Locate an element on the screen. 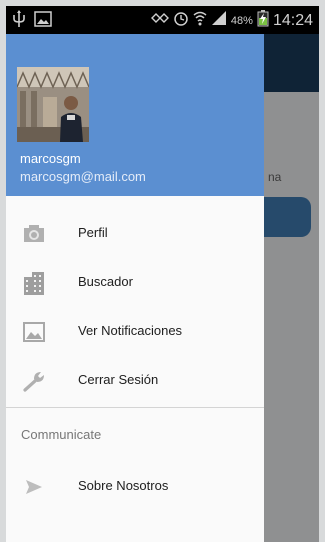 The image size is (325, 542). drawer-divider is located at coordinates (135, 407).